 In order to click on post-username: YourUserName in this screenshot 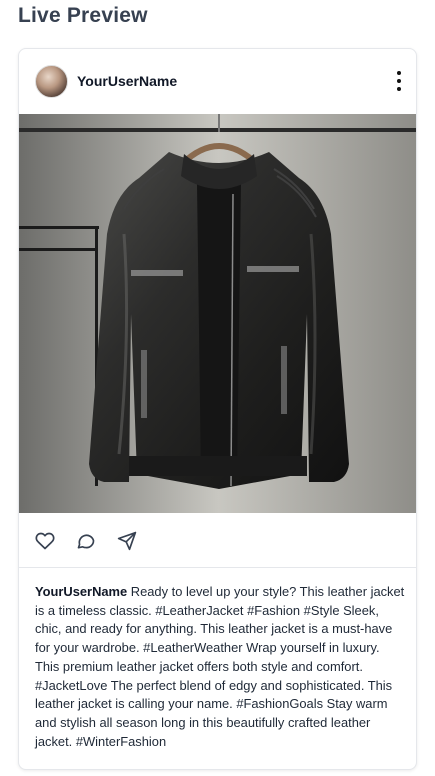, I will do `click(127, 81)`.